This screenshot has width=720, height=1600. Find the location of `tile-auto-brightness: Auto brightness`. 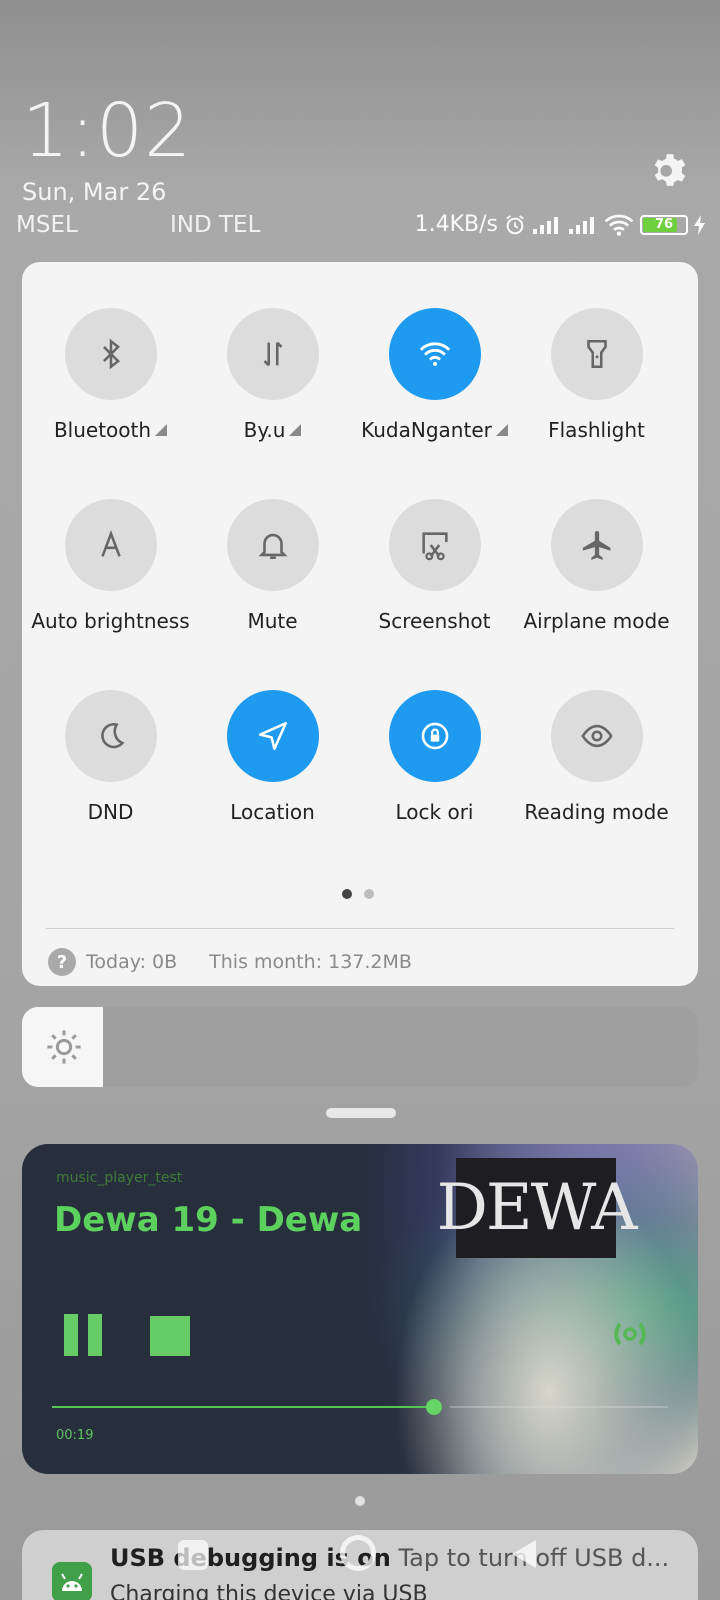

tile-auto-brightness: Auto brightness is located at coordinates (110, 566).